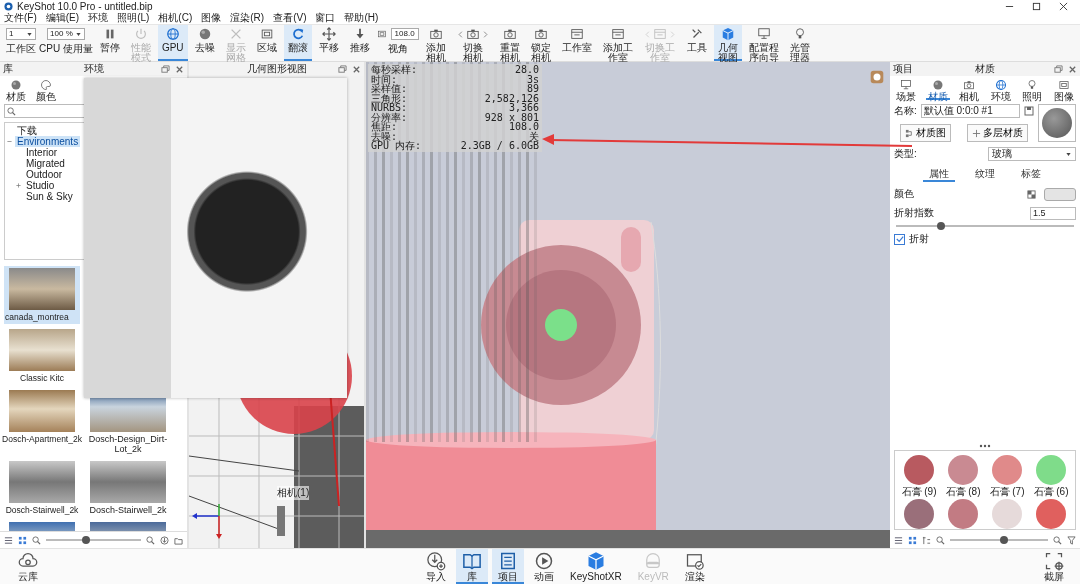  Describe the element at coordinates (42, 152) in the screenshot. I see `tree-item: Interior` at that location.